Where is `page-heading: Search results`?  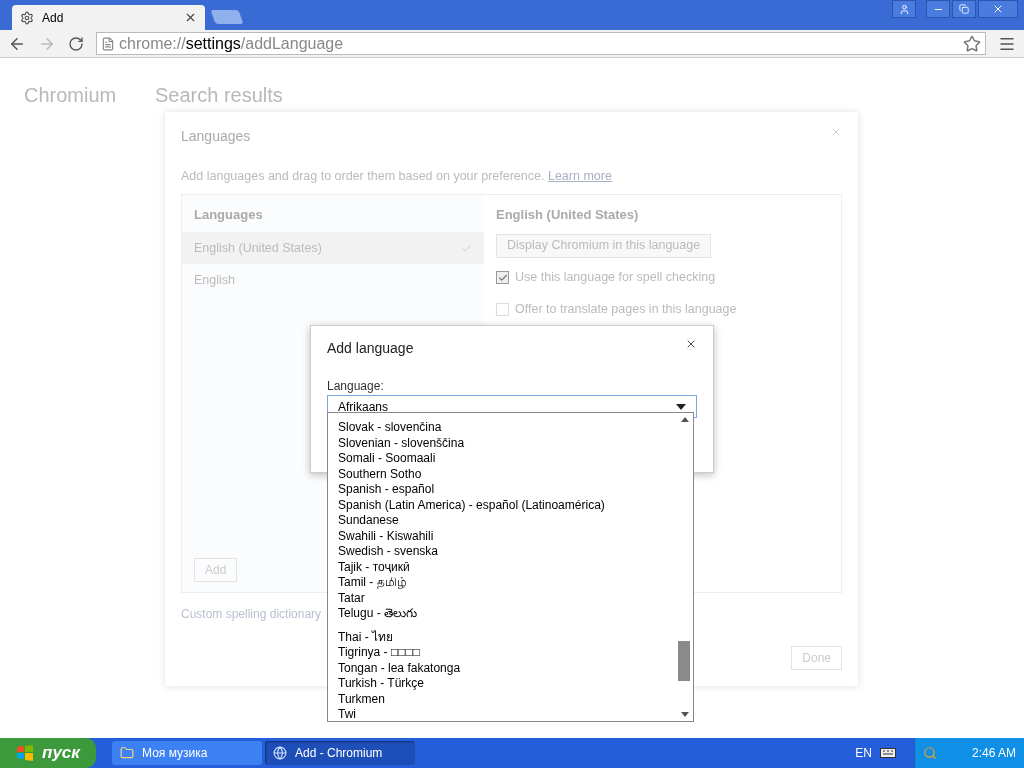 page-heading: Search results is located at coordinates (219, 95).